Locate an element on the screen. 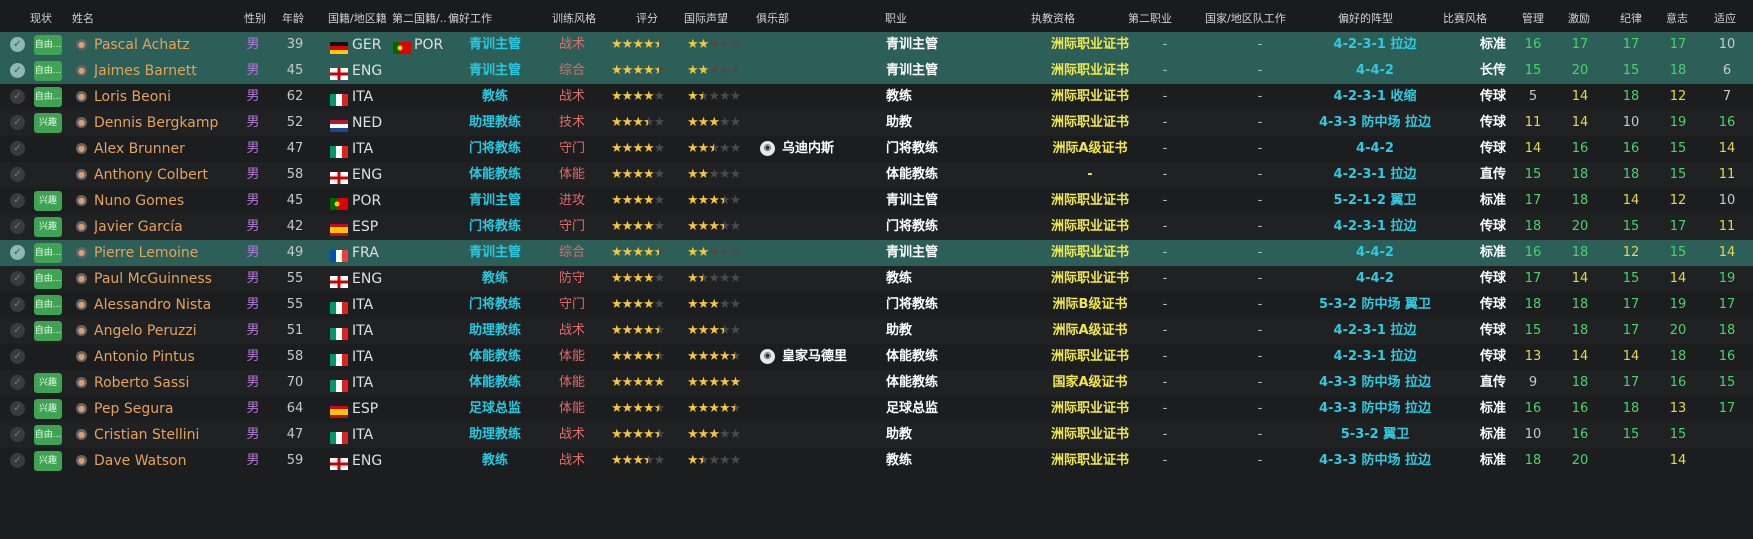  management-cell: 17 is located at coordinates (1533, 200).